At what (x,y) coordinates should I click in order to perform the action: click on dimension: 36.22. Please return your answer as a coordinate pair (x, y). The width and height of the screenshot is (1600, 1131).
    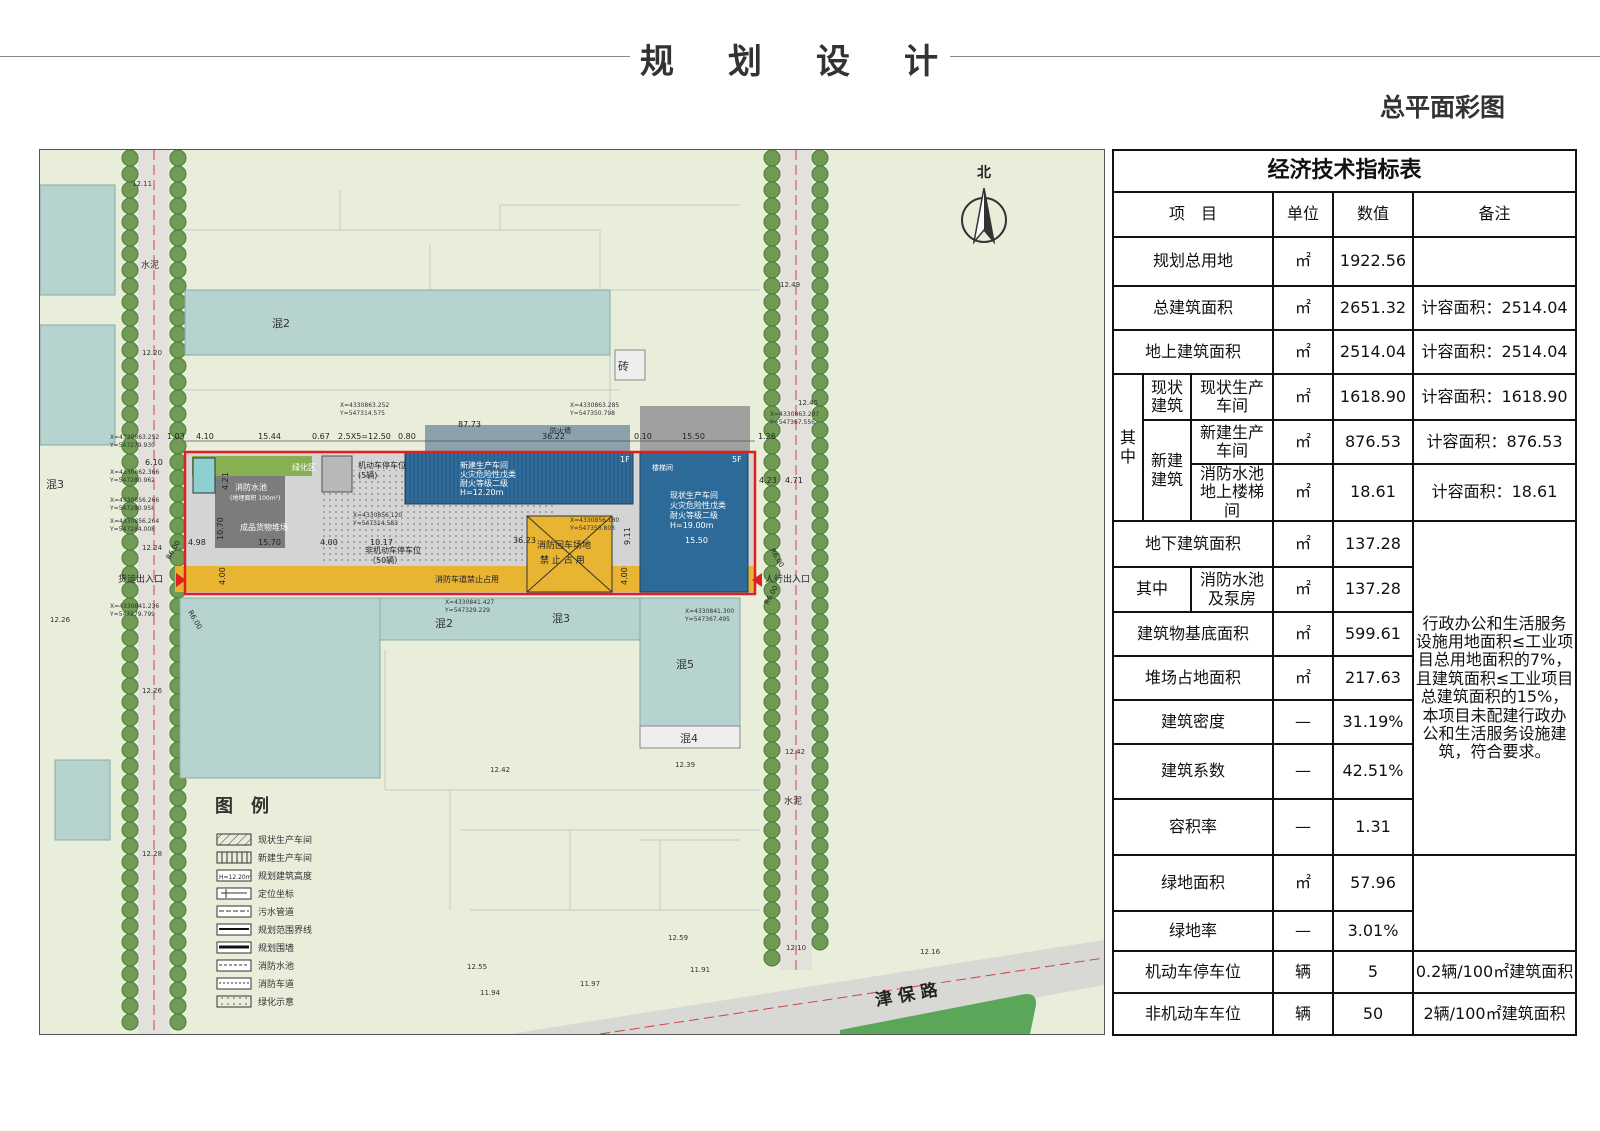
    Looking at the image, I should click on (553, 436).